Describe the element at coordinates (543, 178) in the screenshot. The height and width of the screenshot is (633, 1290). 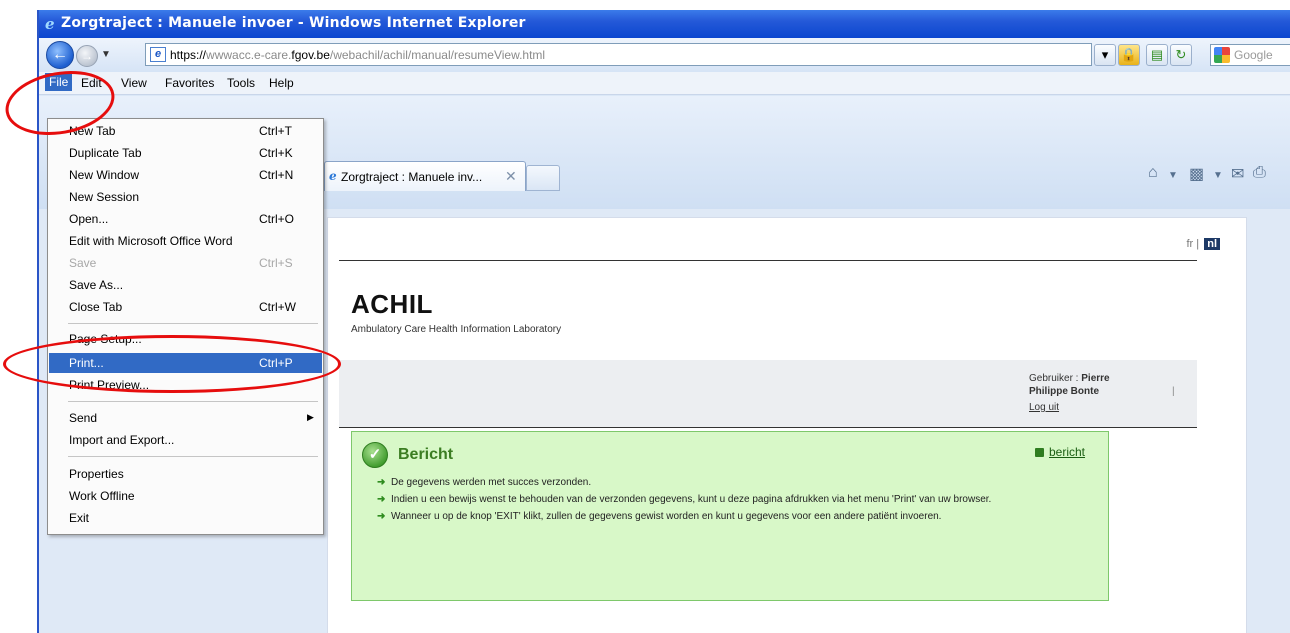
I see `new-tab-button` at that location.